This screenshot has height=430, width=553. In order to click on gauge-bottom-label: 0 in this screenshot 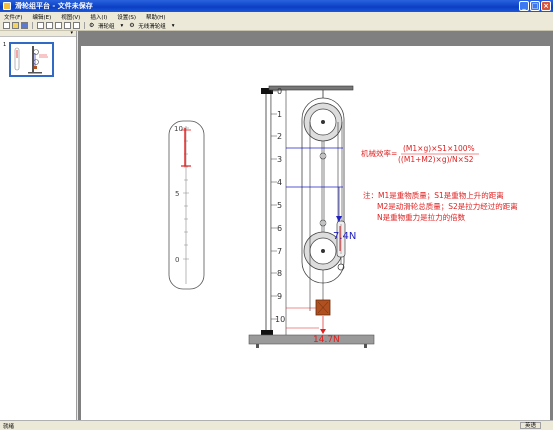, I will do `click(177, 260)`.